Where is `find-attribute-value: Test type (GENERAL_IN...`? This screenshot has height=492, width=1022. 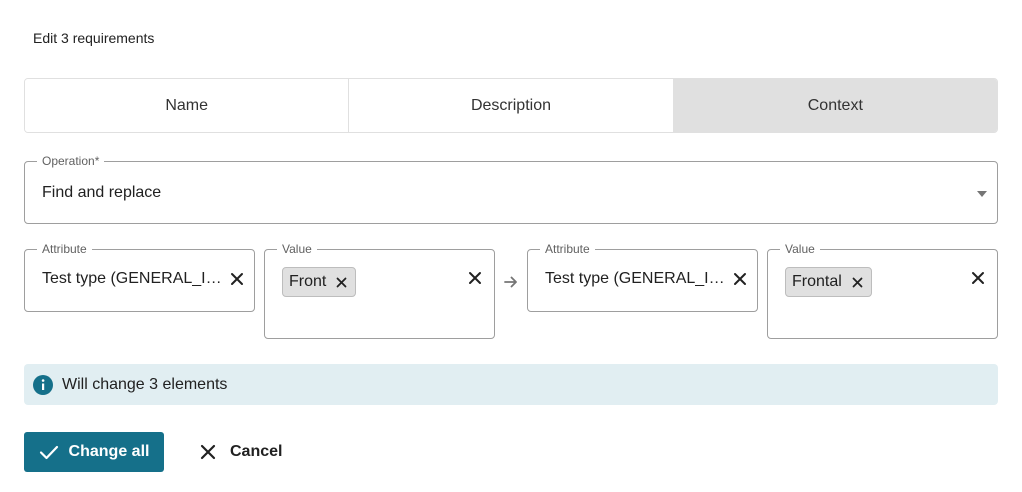
find-attribute-value: Test type (GENERAL_IN... is located at coordinates (132, 278).